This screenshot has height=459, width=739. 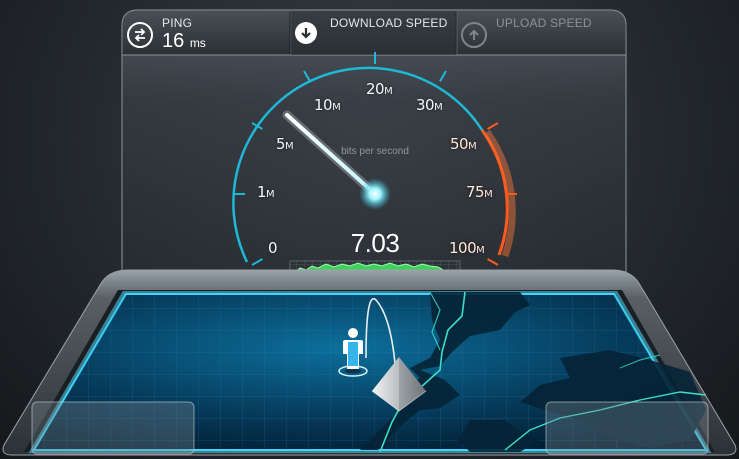 I want to click on test-tabs-bar: PING 16 ms DOWNLOAD SPEED UPLOAD SPEED, so click(x=374, y=32).